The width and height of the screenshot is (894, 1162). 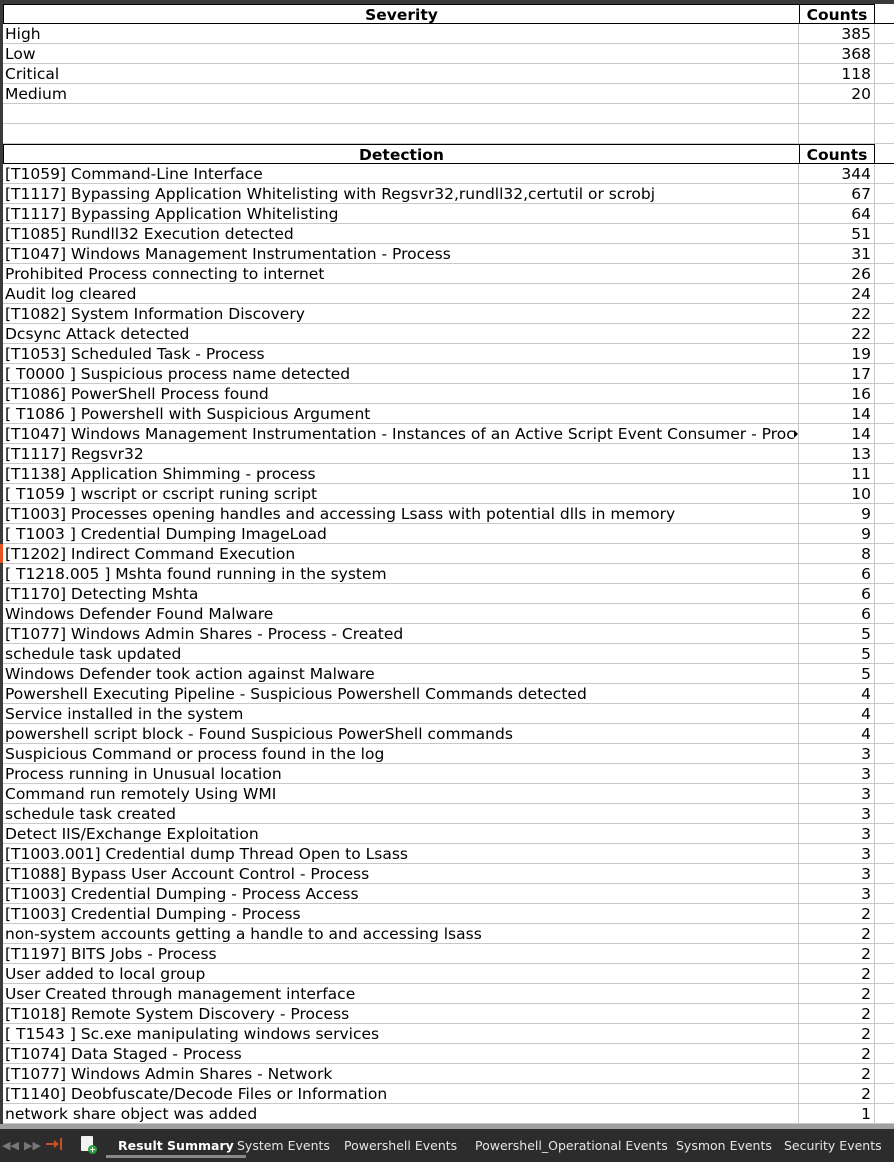 What do you see at coordinates (283, 1145) in the screenshot?
I see `sheet-tab-system-events: System Events` at bounding box center [283, 1145].